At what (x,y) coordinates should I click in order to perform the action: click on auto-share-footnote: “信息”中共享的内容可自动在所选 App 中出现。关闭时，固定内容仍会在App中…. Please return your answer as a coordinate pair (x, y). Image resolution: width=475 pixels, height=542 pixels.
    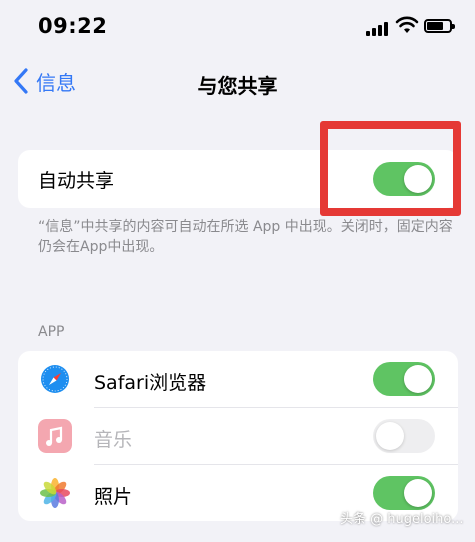
    Looking at the image, I should click on (245, 237).